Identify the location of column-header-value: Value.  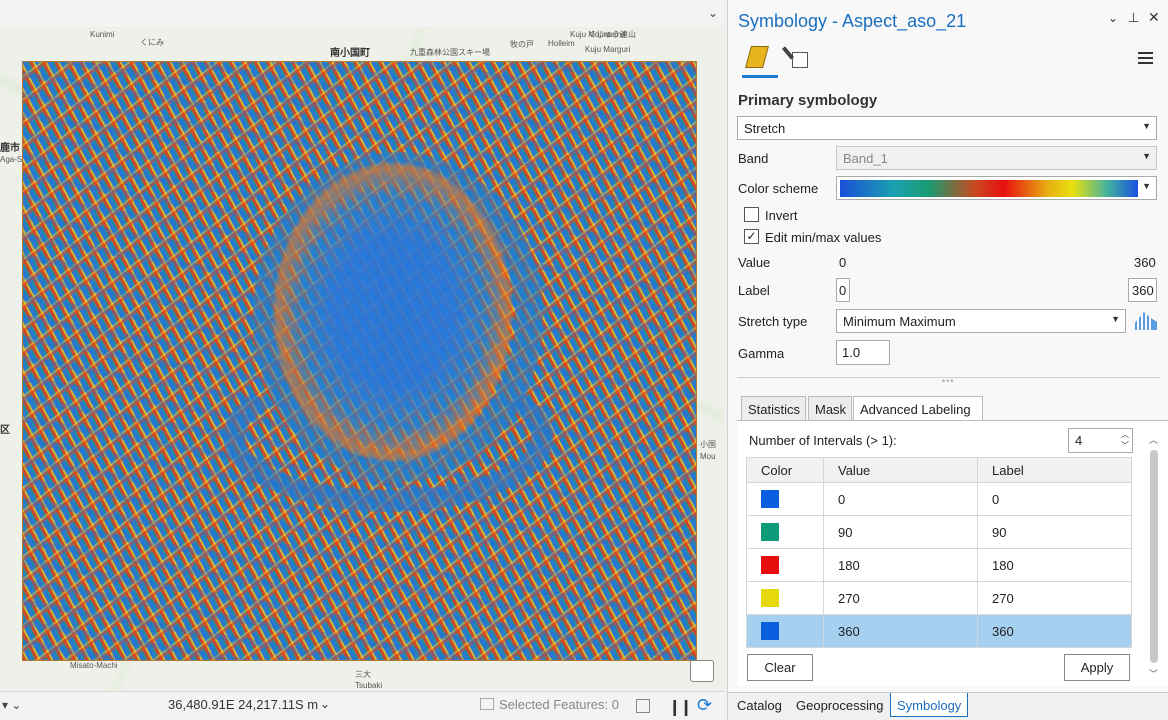
(900, 470).